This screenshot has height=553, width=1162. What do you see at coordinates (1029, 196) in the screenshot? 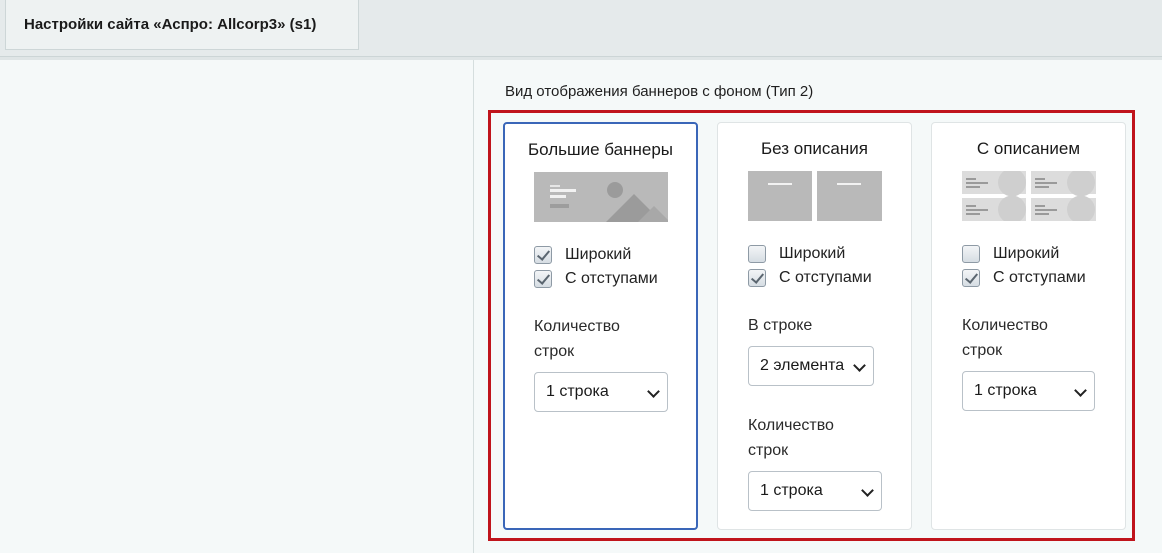
I see `four-banners-preview-icon` at bounding box center [1029, 196].